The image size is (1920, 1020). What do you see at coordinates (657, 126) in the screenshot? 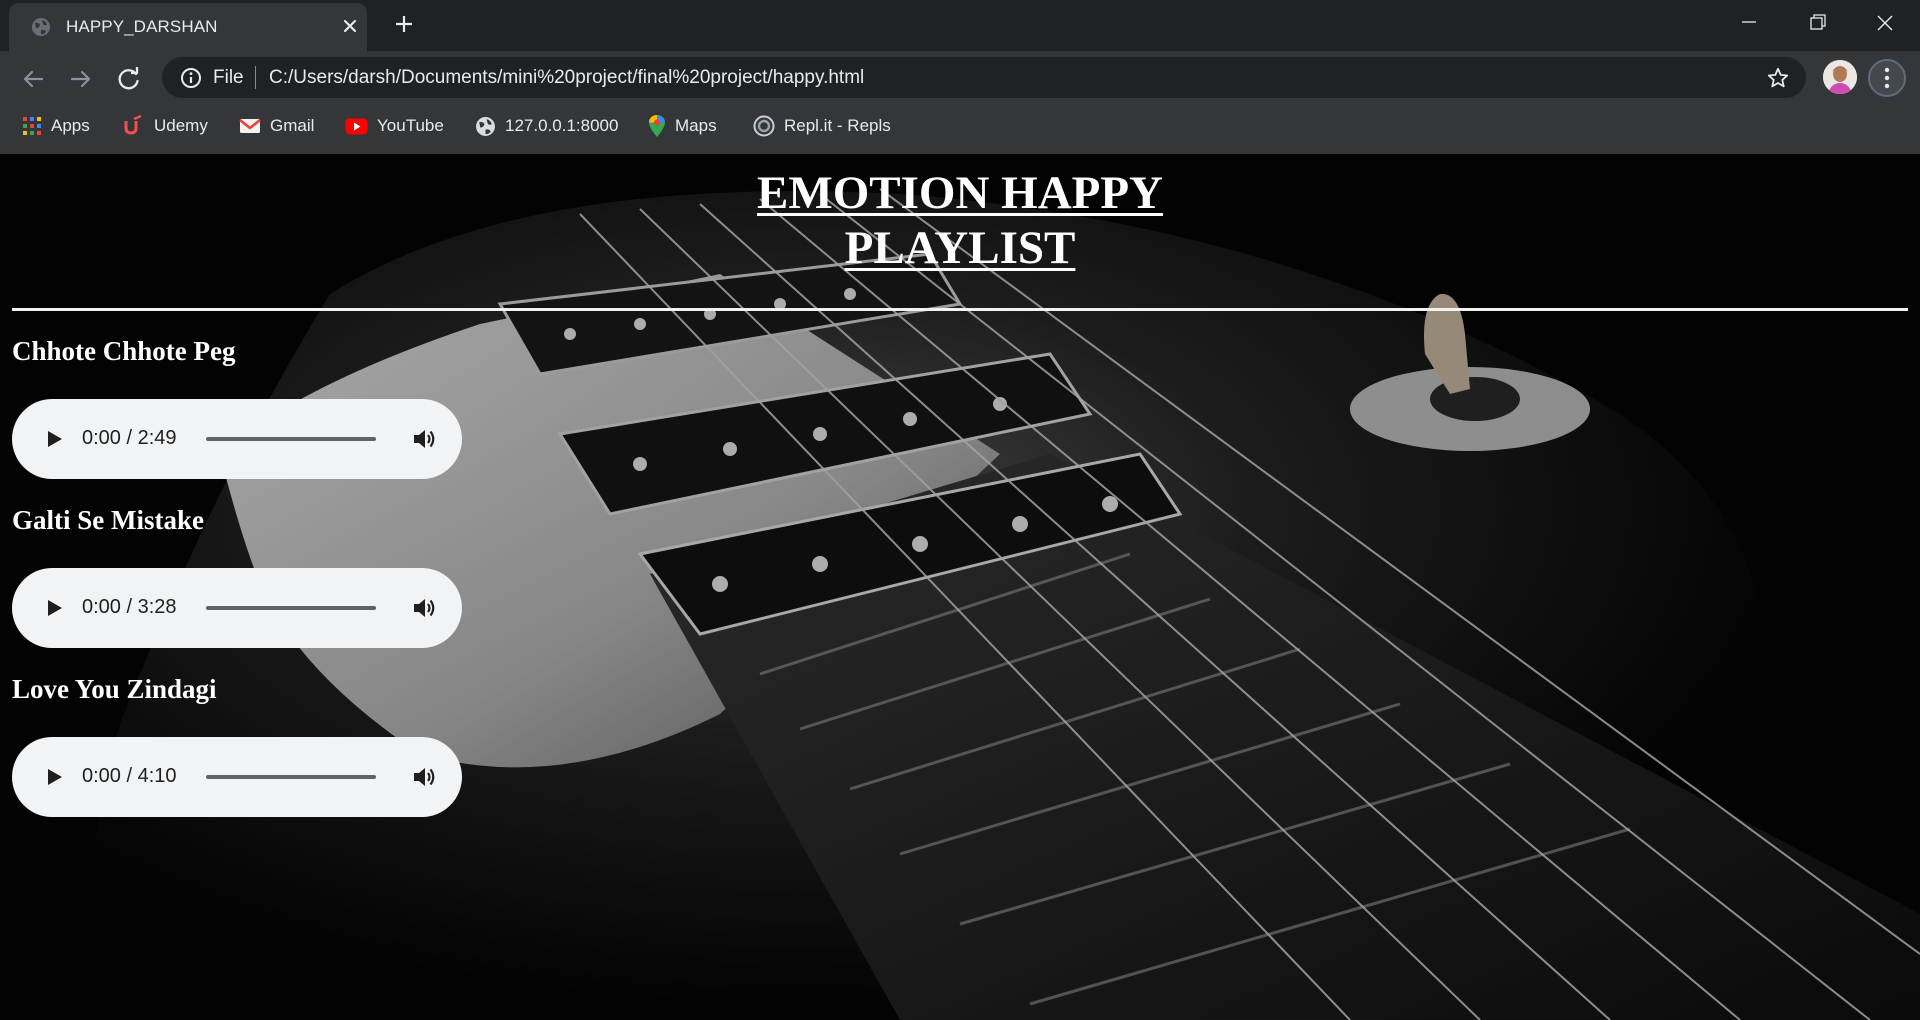
I see `maps-pin-icon` at bounding box center [657, 126].